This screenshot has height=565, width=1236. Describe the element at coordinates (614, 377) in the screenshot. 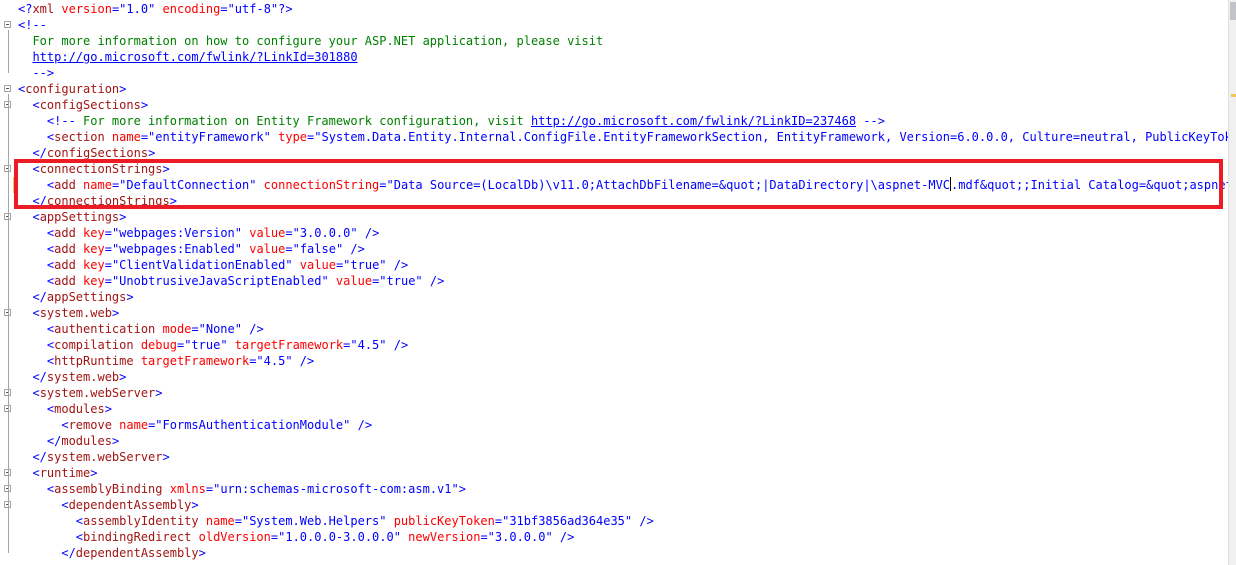

I see `code-line: </system.web>` at that location.